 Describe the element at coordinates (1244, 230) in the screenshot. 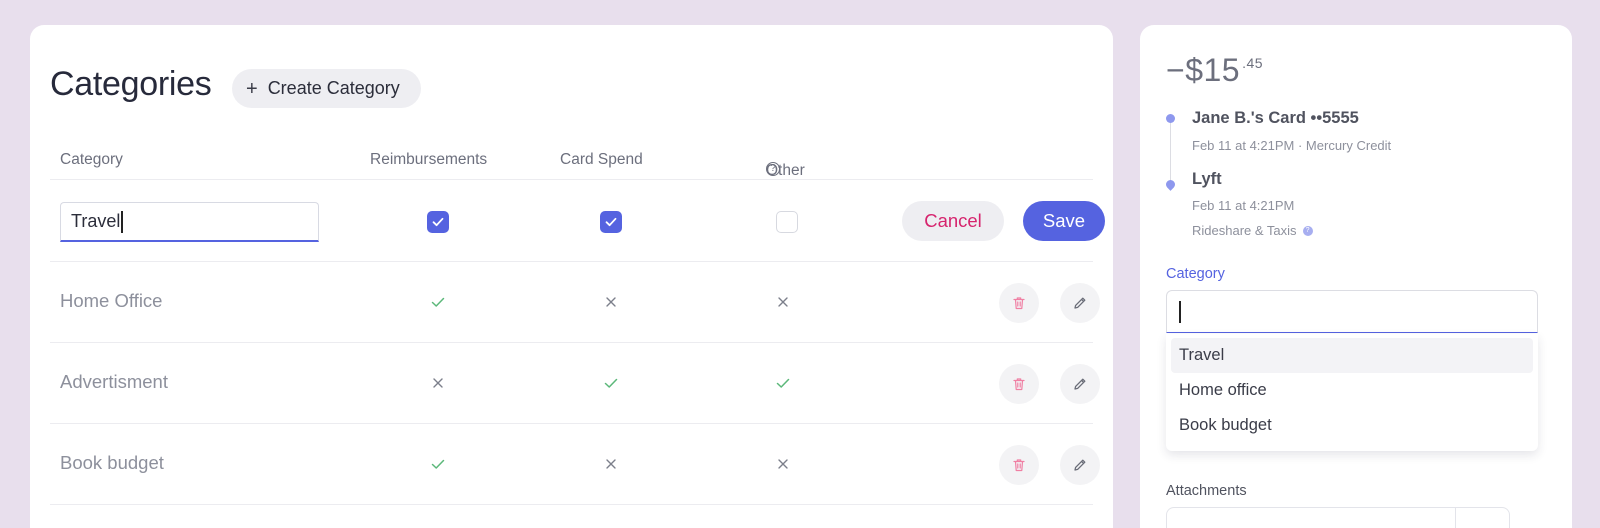

I see `merchant-category-label: Rideshare & Taxis` at that location.